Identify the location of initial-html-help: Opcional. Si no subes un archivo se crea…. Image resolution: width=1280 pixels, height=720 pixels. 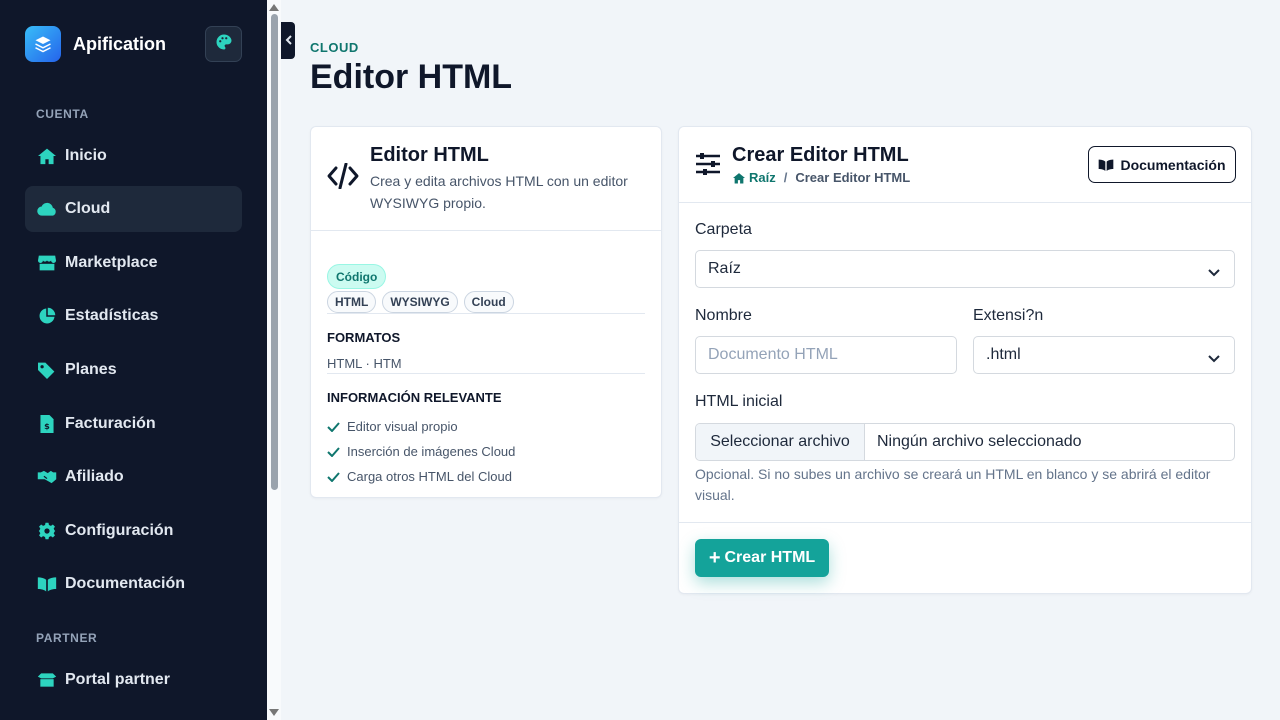
(953, 484).